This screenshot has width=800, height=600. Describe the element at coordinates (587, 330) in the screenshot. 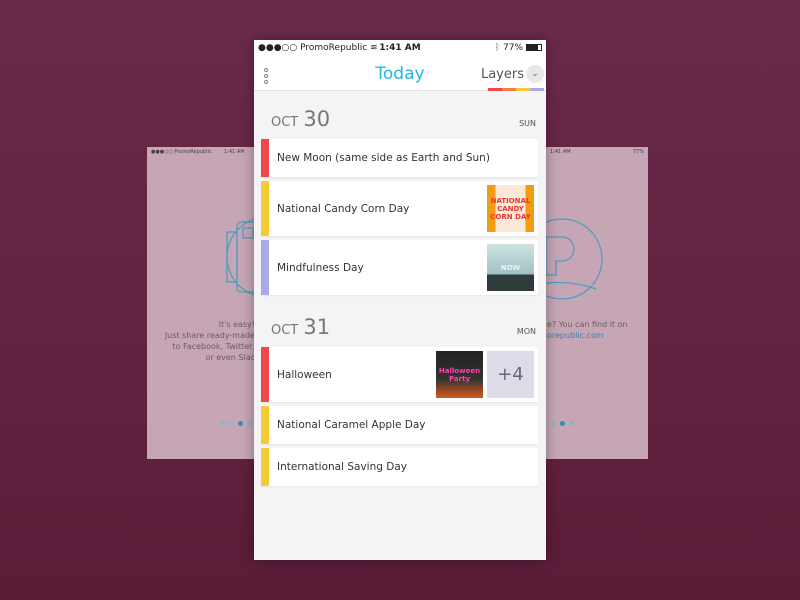

I see `slide-text: e? You can find it on orepublic.com` at that location.